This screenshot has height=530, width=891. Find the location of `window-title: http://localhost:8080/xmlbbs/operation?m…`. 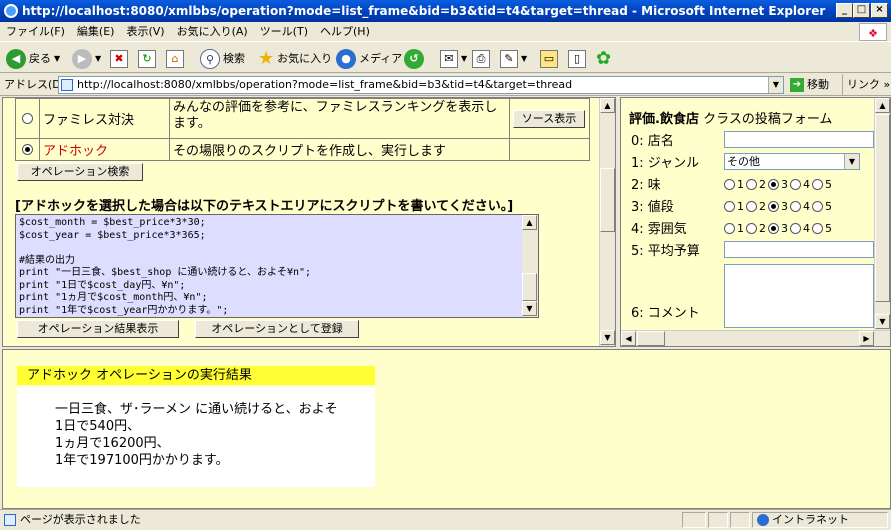

window-title: http://localhost:8080/xmlbbs/operation?m… is located at coordinates (424, 11).